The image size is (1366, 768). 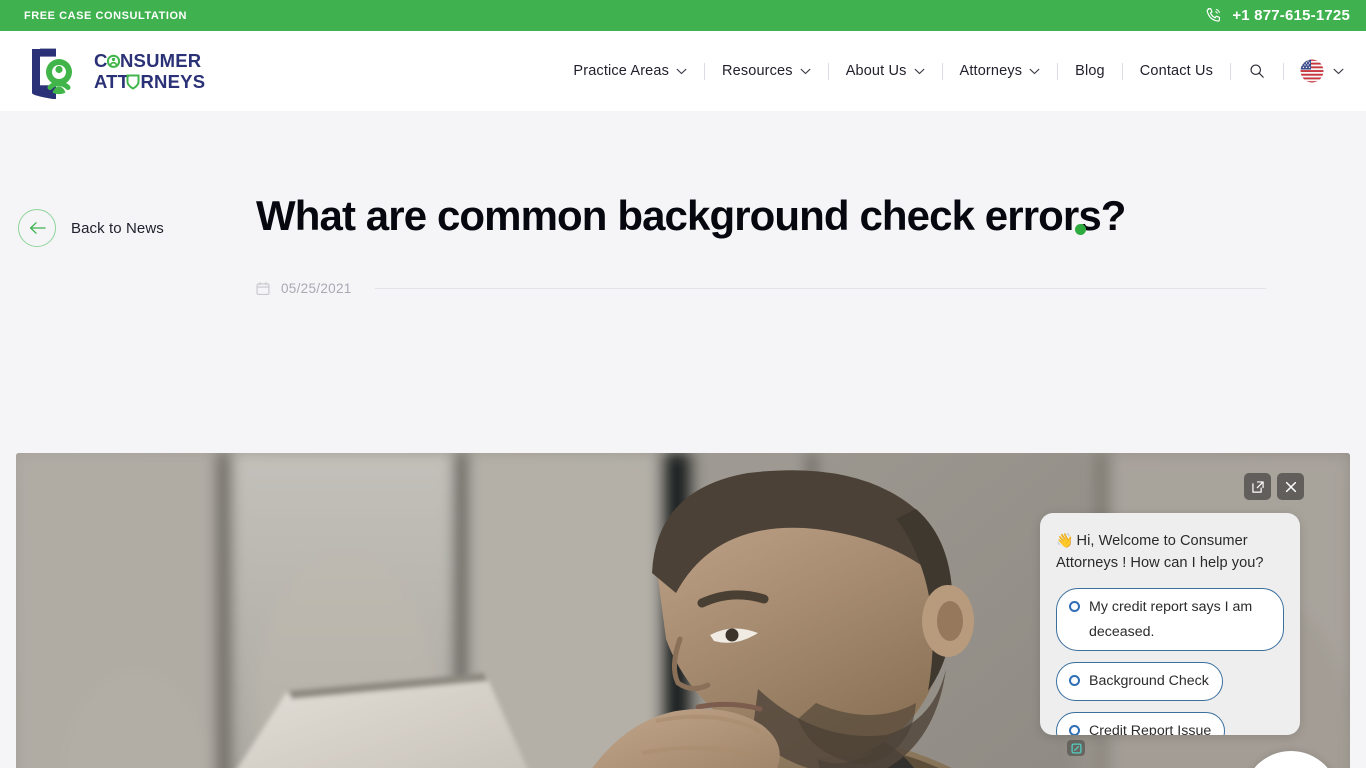 I want to click on consumer-attorneys-shield-logo-icon, so click(x=52, y=73).